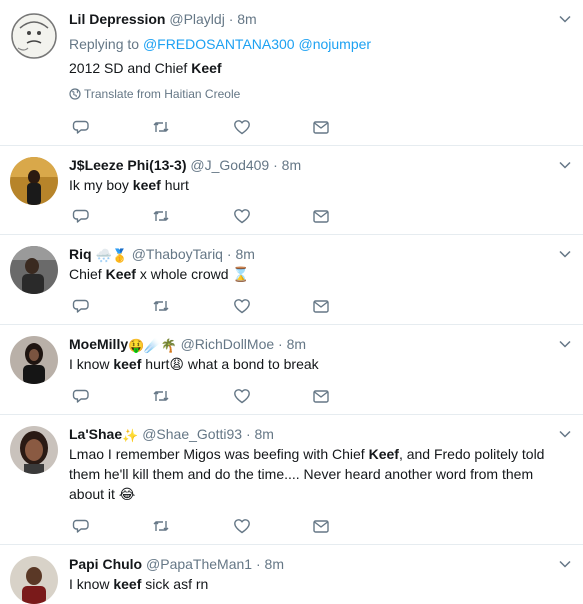 This screenshot has width=583, height=604. What do you see at coordinates (139, 584) in the screenshot?
I see `tweet-text: I know keef sick asf rn` at bounding box center [139, 584].